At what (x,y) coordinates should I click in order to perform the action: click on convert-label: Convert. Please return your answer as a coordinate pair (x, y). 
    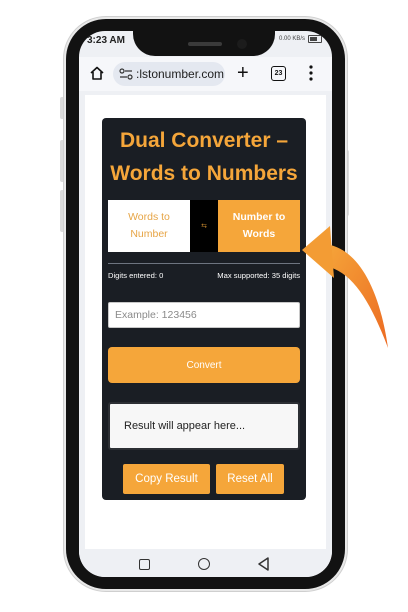
    Looking at the image, I should click on (204, 365).